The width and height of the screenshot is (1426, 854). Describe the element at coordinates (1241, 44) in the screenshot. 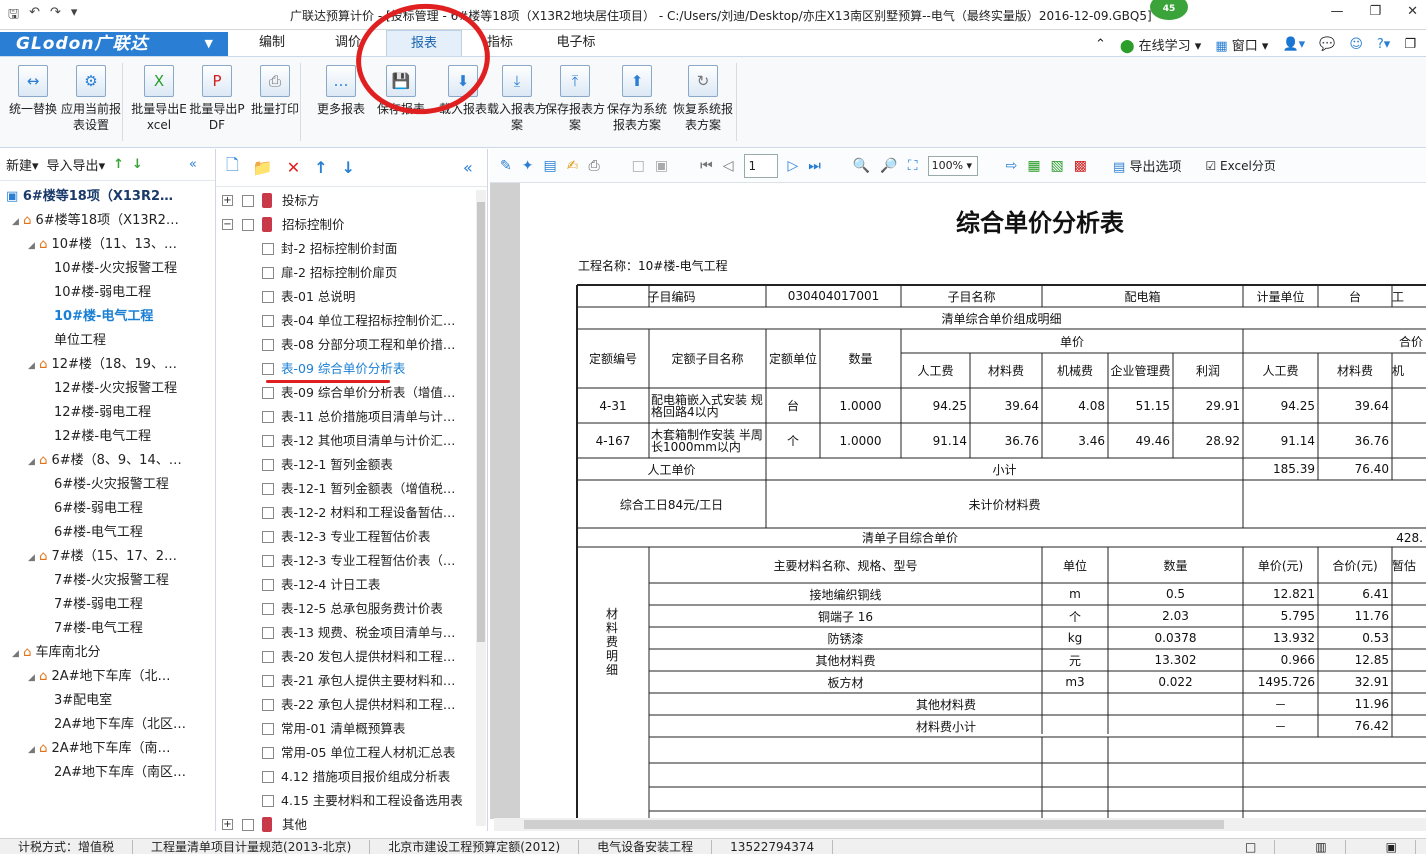

I see `window-menu: ▦ 窗口 ▾` at that location.